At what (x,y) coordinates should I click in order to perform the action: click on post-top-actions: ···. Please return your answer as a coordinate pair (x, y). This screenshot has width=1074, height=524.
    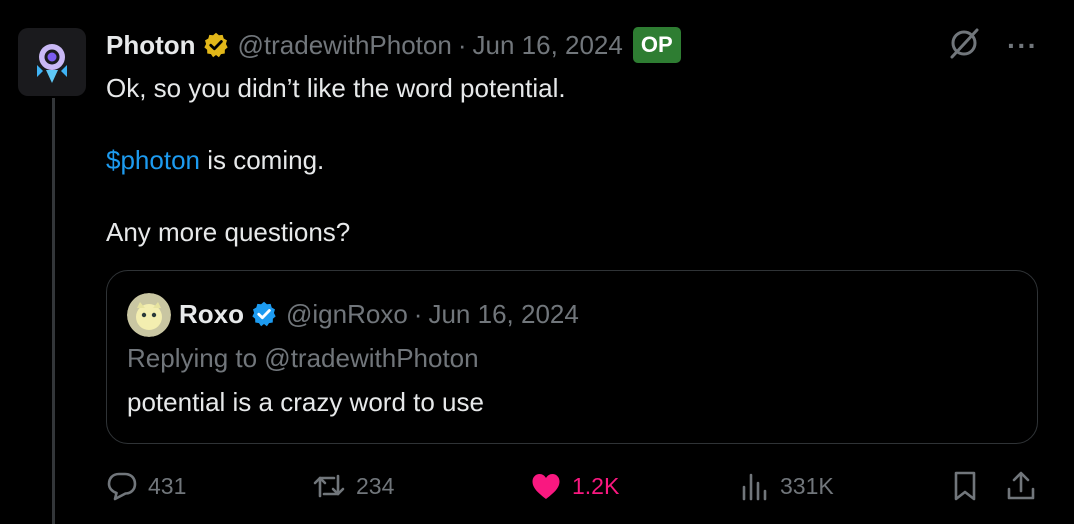
    Looking at the image, I should click on (992, 45).